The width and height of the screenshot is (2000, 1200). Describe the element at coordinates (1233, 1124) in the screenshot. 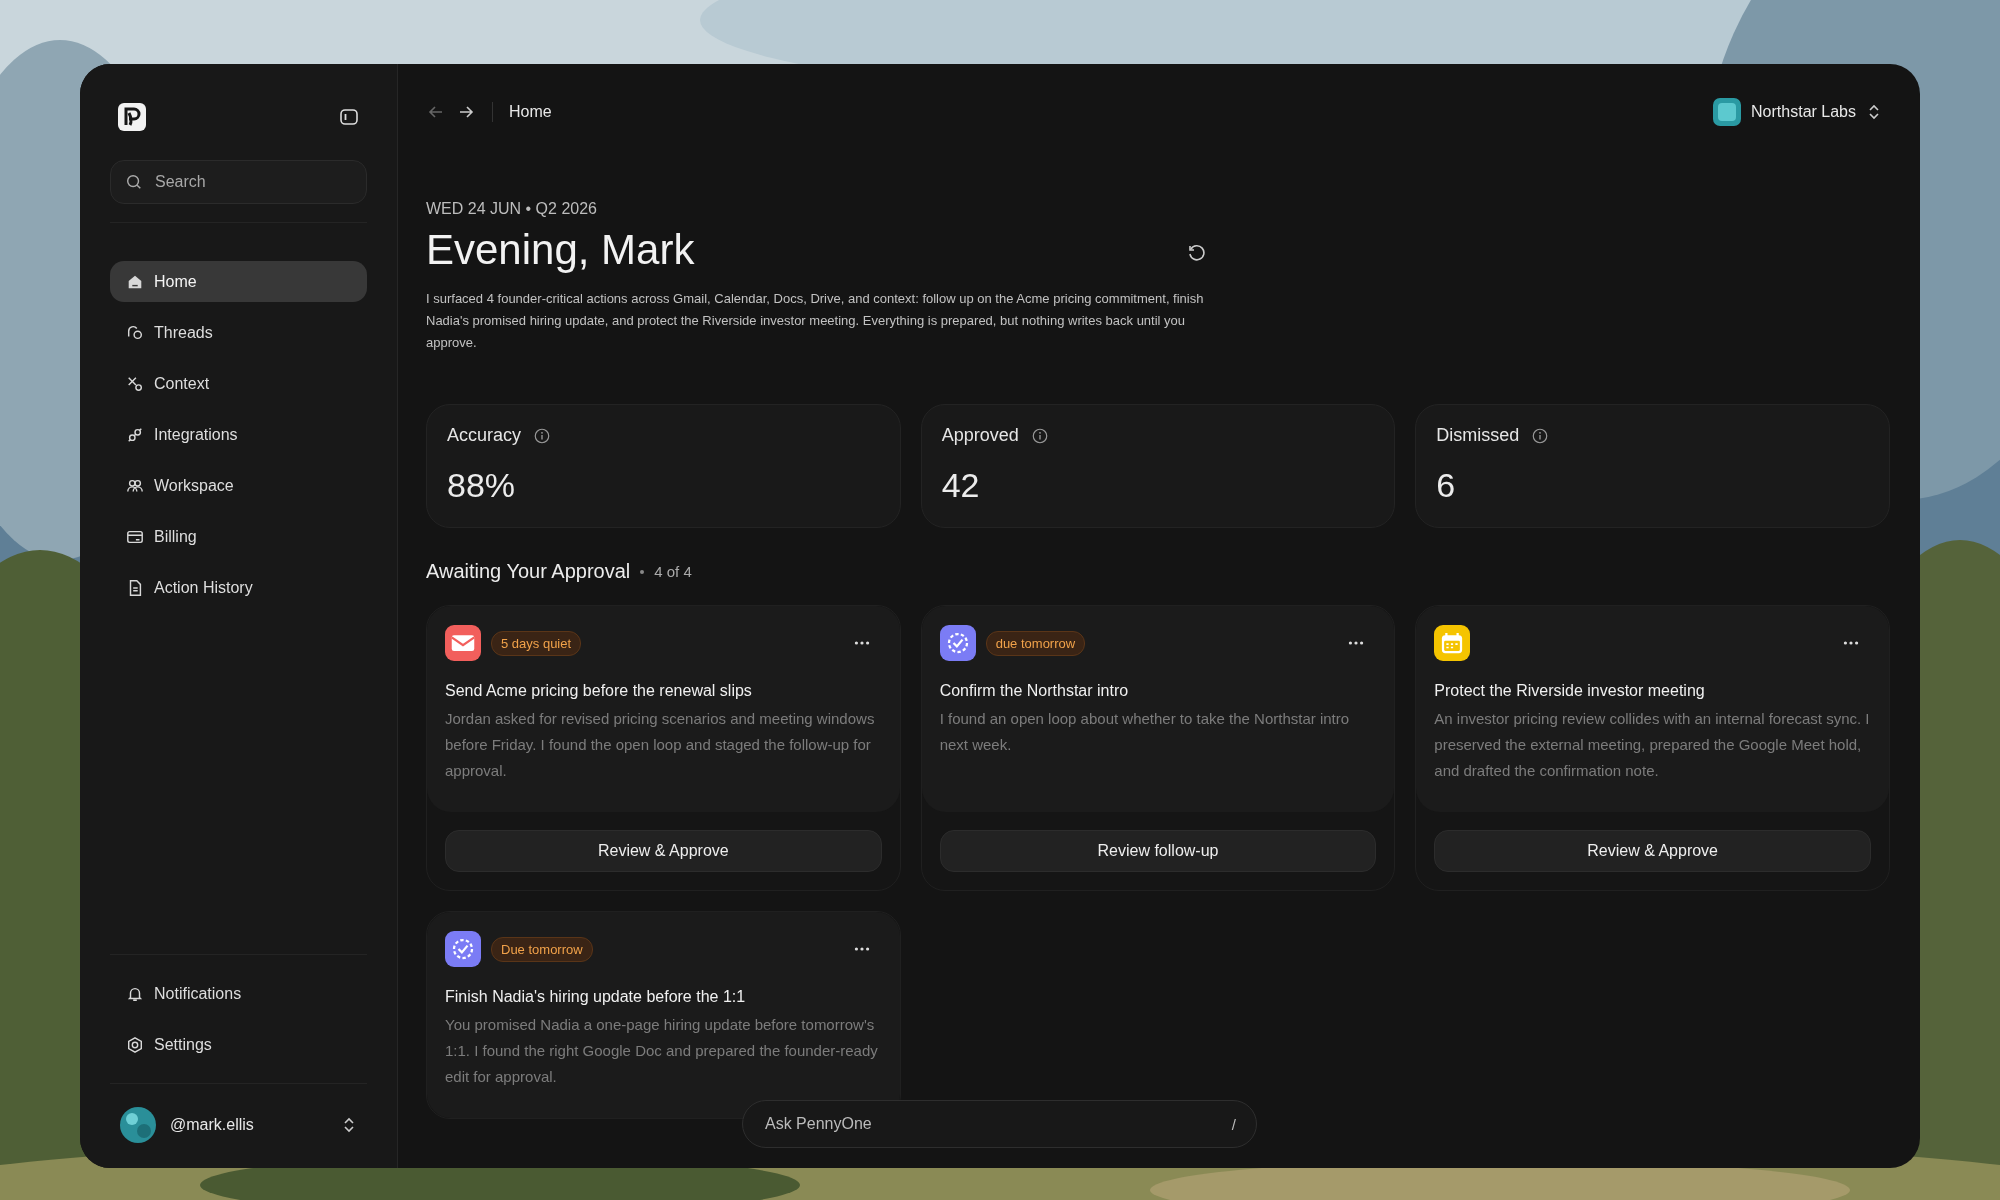

I see `shortcut-hint: /` at that location.